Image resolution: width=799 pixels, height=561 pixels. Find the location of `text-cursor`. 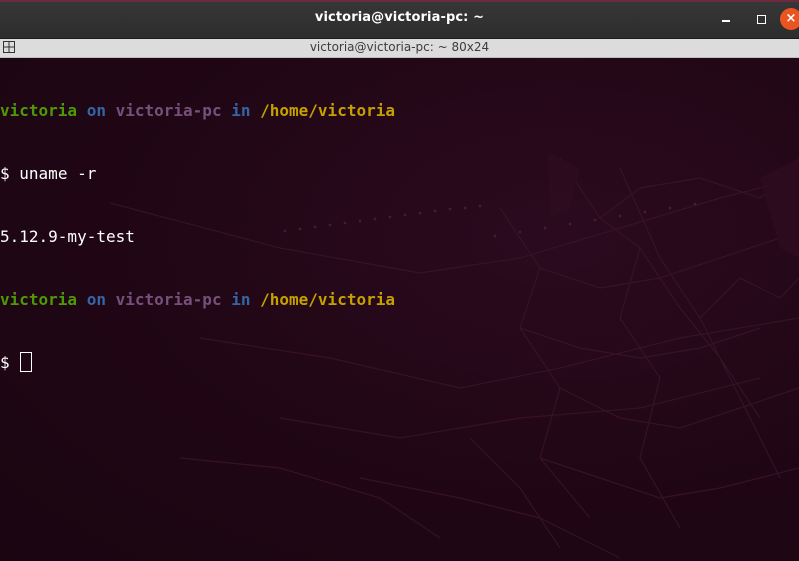

text-cursor is located at coordinates (26, 362).